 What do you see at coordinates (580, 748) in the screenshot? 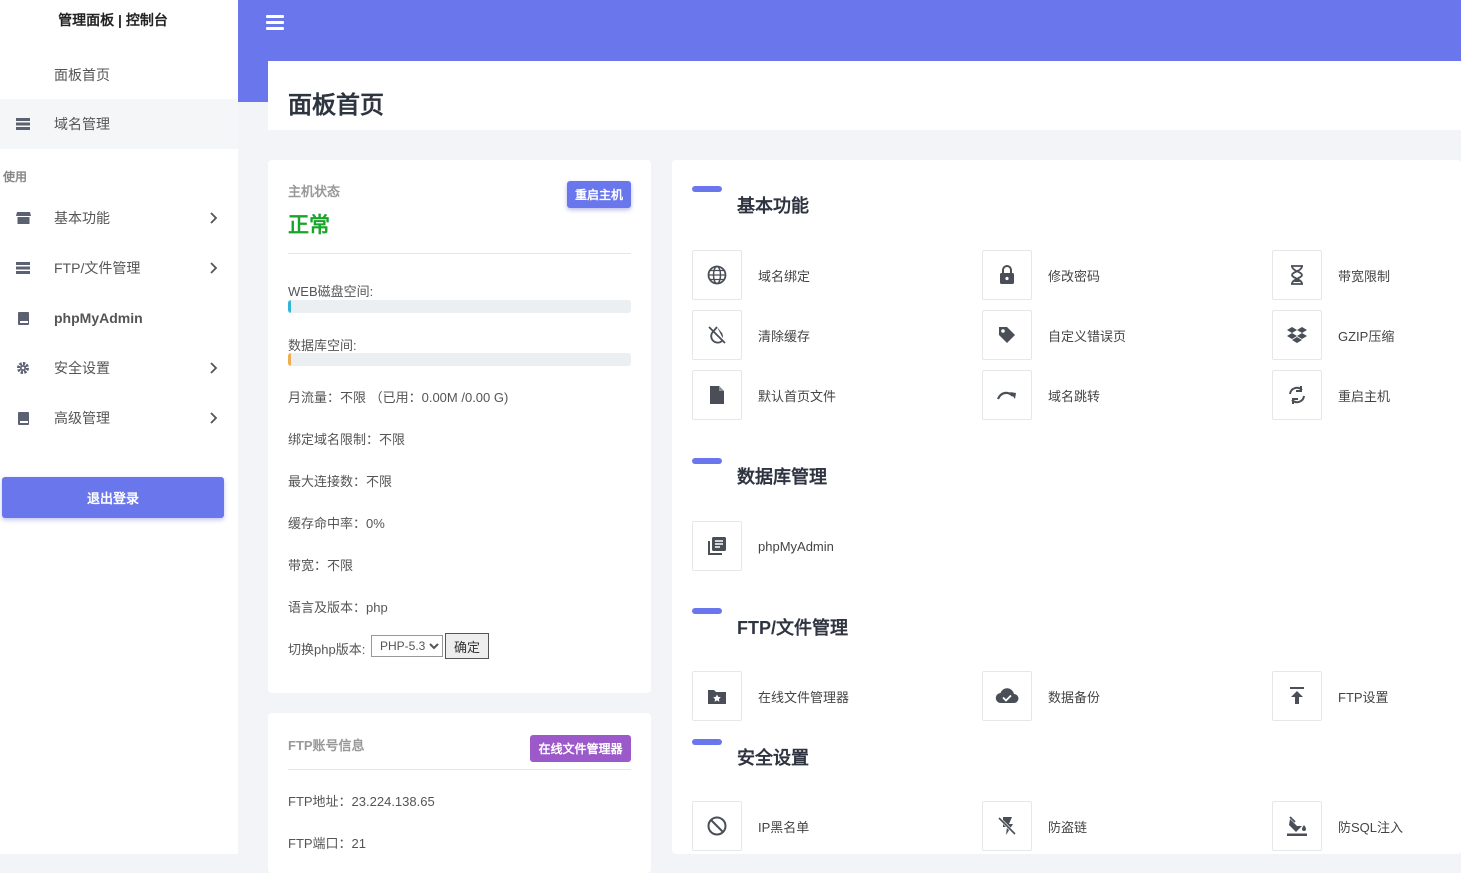
I see `file-manager-button: 在线文件管理器` at bounding box center [580, 748].